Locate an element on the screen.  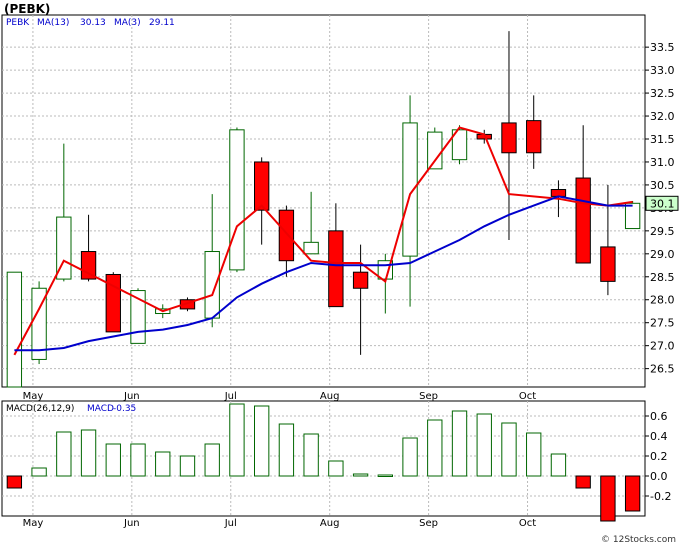
price-ytick-label: 31.0 is located at coordinates (662, 162).